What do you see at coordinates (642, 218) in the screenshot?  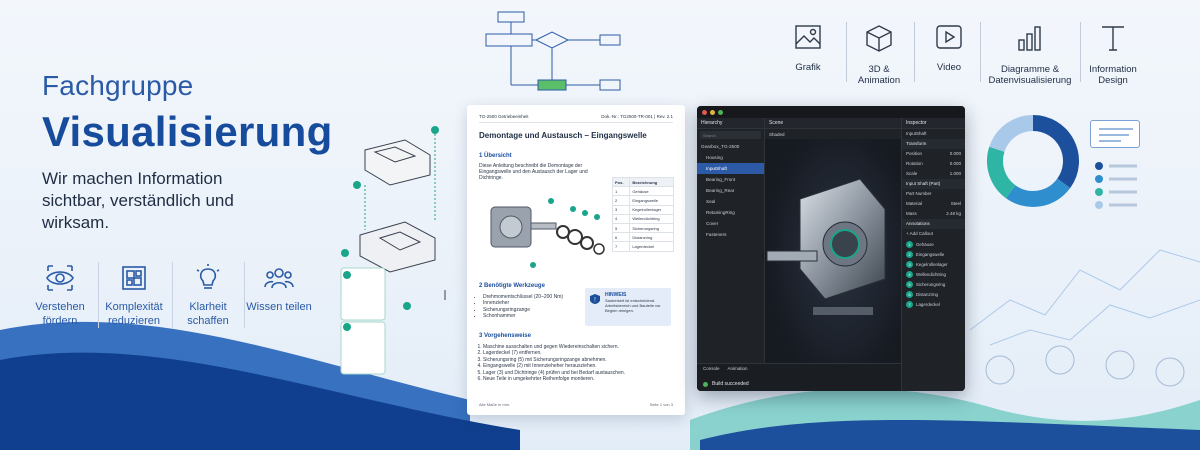 I see `table-row: 4 Wellendichtring` at bounding box center [642, 218].